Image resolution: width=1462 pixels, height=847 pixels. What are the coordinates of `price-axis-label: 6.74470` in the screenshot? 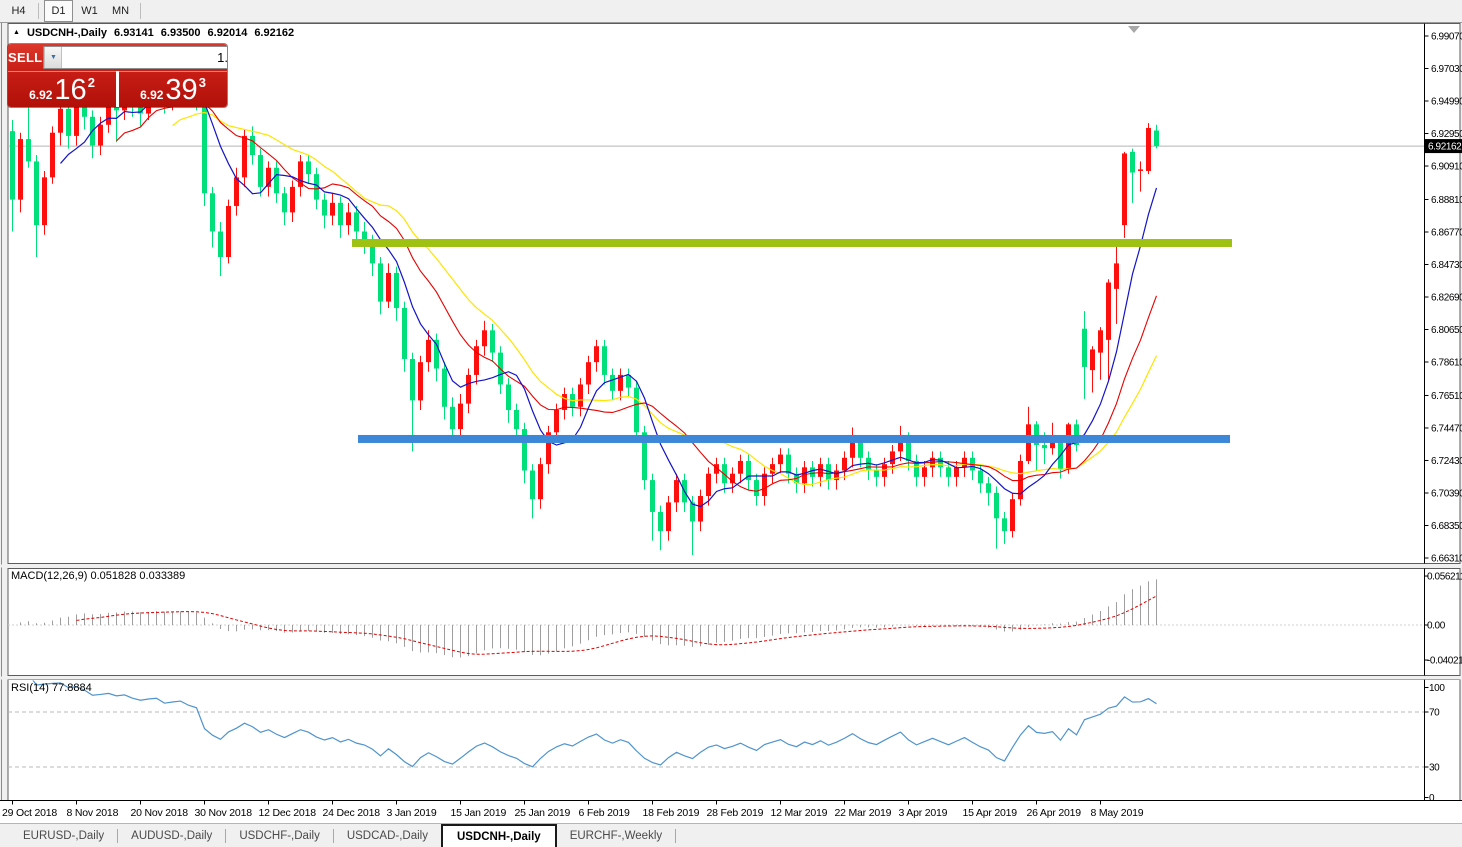 It's located at (1446, 428).